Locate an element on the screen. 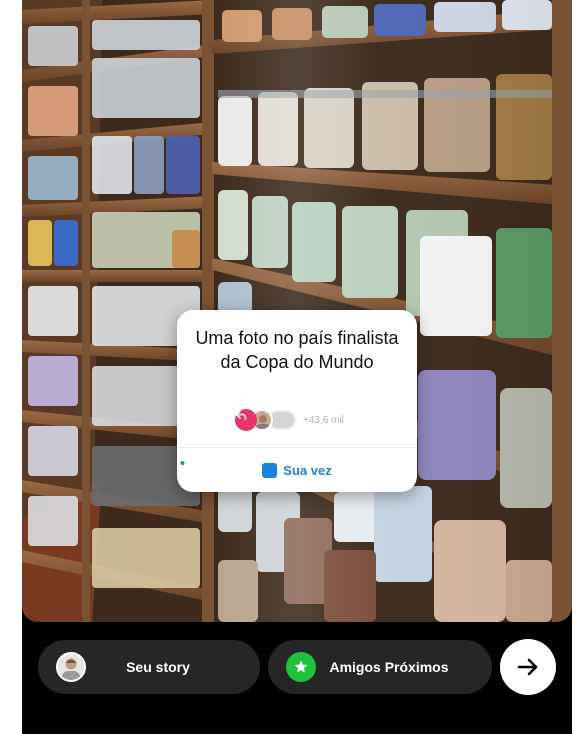  your-turn-button: Sua vez is located at coordinates (297, 470).